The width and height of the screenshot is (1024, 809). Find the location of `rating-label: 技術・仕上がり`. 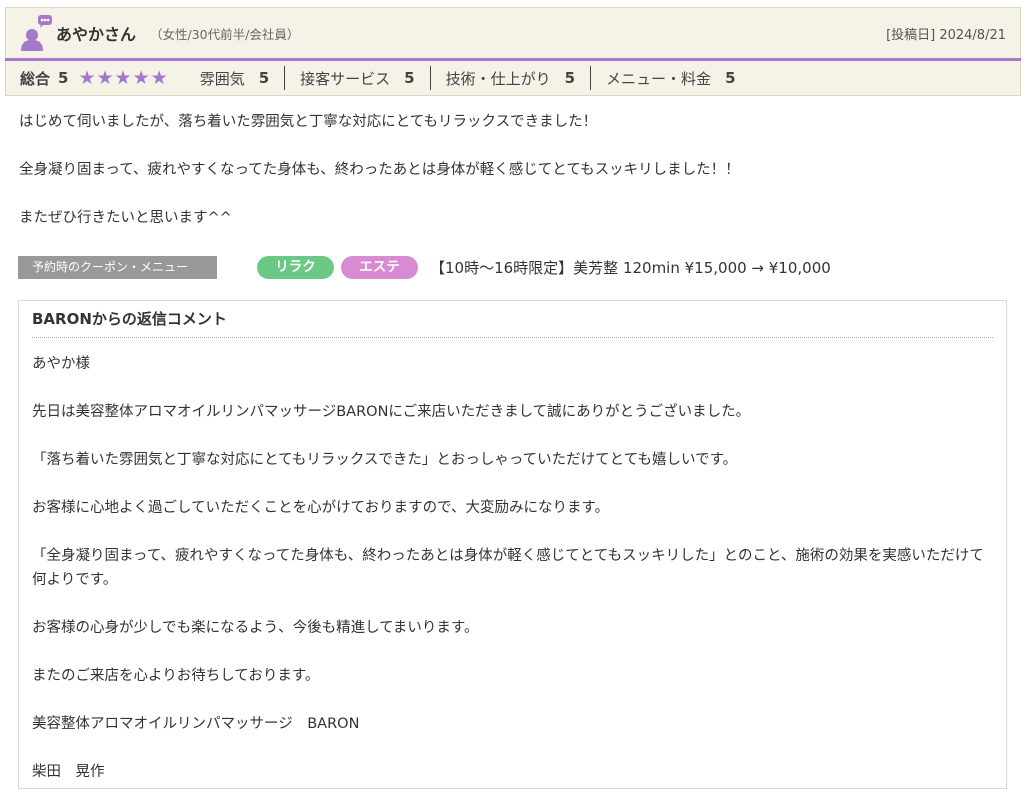

rating-label: 技術・仕上がり is located at coordinates (498, 78).